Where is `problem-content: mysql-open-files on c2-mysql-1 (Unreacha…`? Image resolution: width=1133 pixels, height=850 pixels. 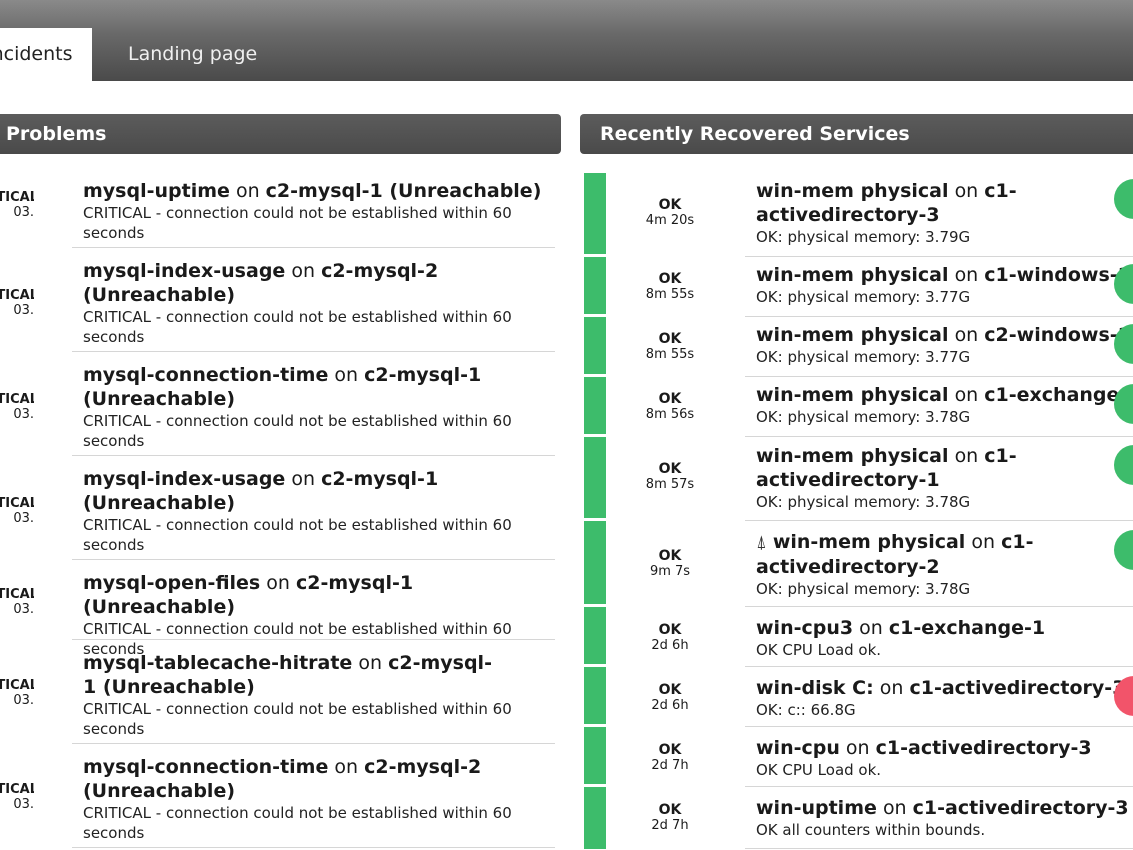
problem-content: mysql-open-files on c2-mysql-1 (Unreacha… is located at coordinates (313, 609).